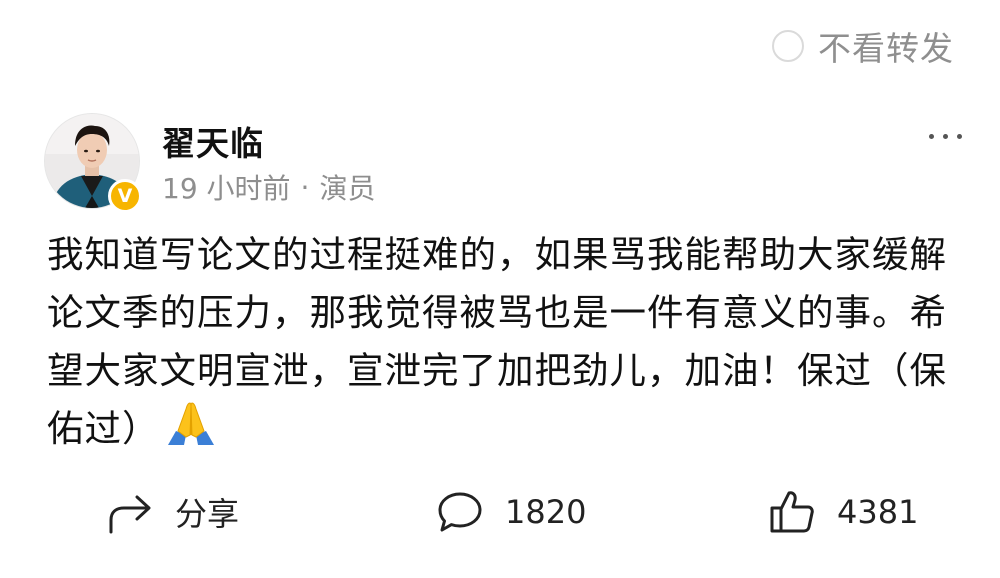 This screenshot has height=578, width=1000. Describe the element at coordinates (130, 514) in the screenshot. I see `share-arrow-icon` at that location.